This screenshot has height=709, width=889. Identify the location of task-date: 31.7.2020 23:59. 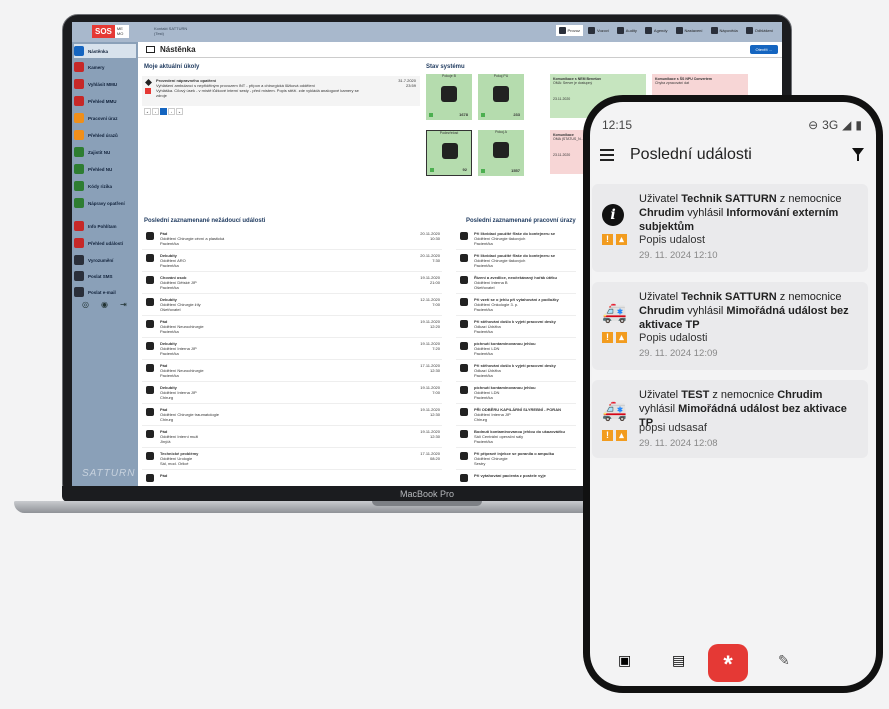
(407, 83).